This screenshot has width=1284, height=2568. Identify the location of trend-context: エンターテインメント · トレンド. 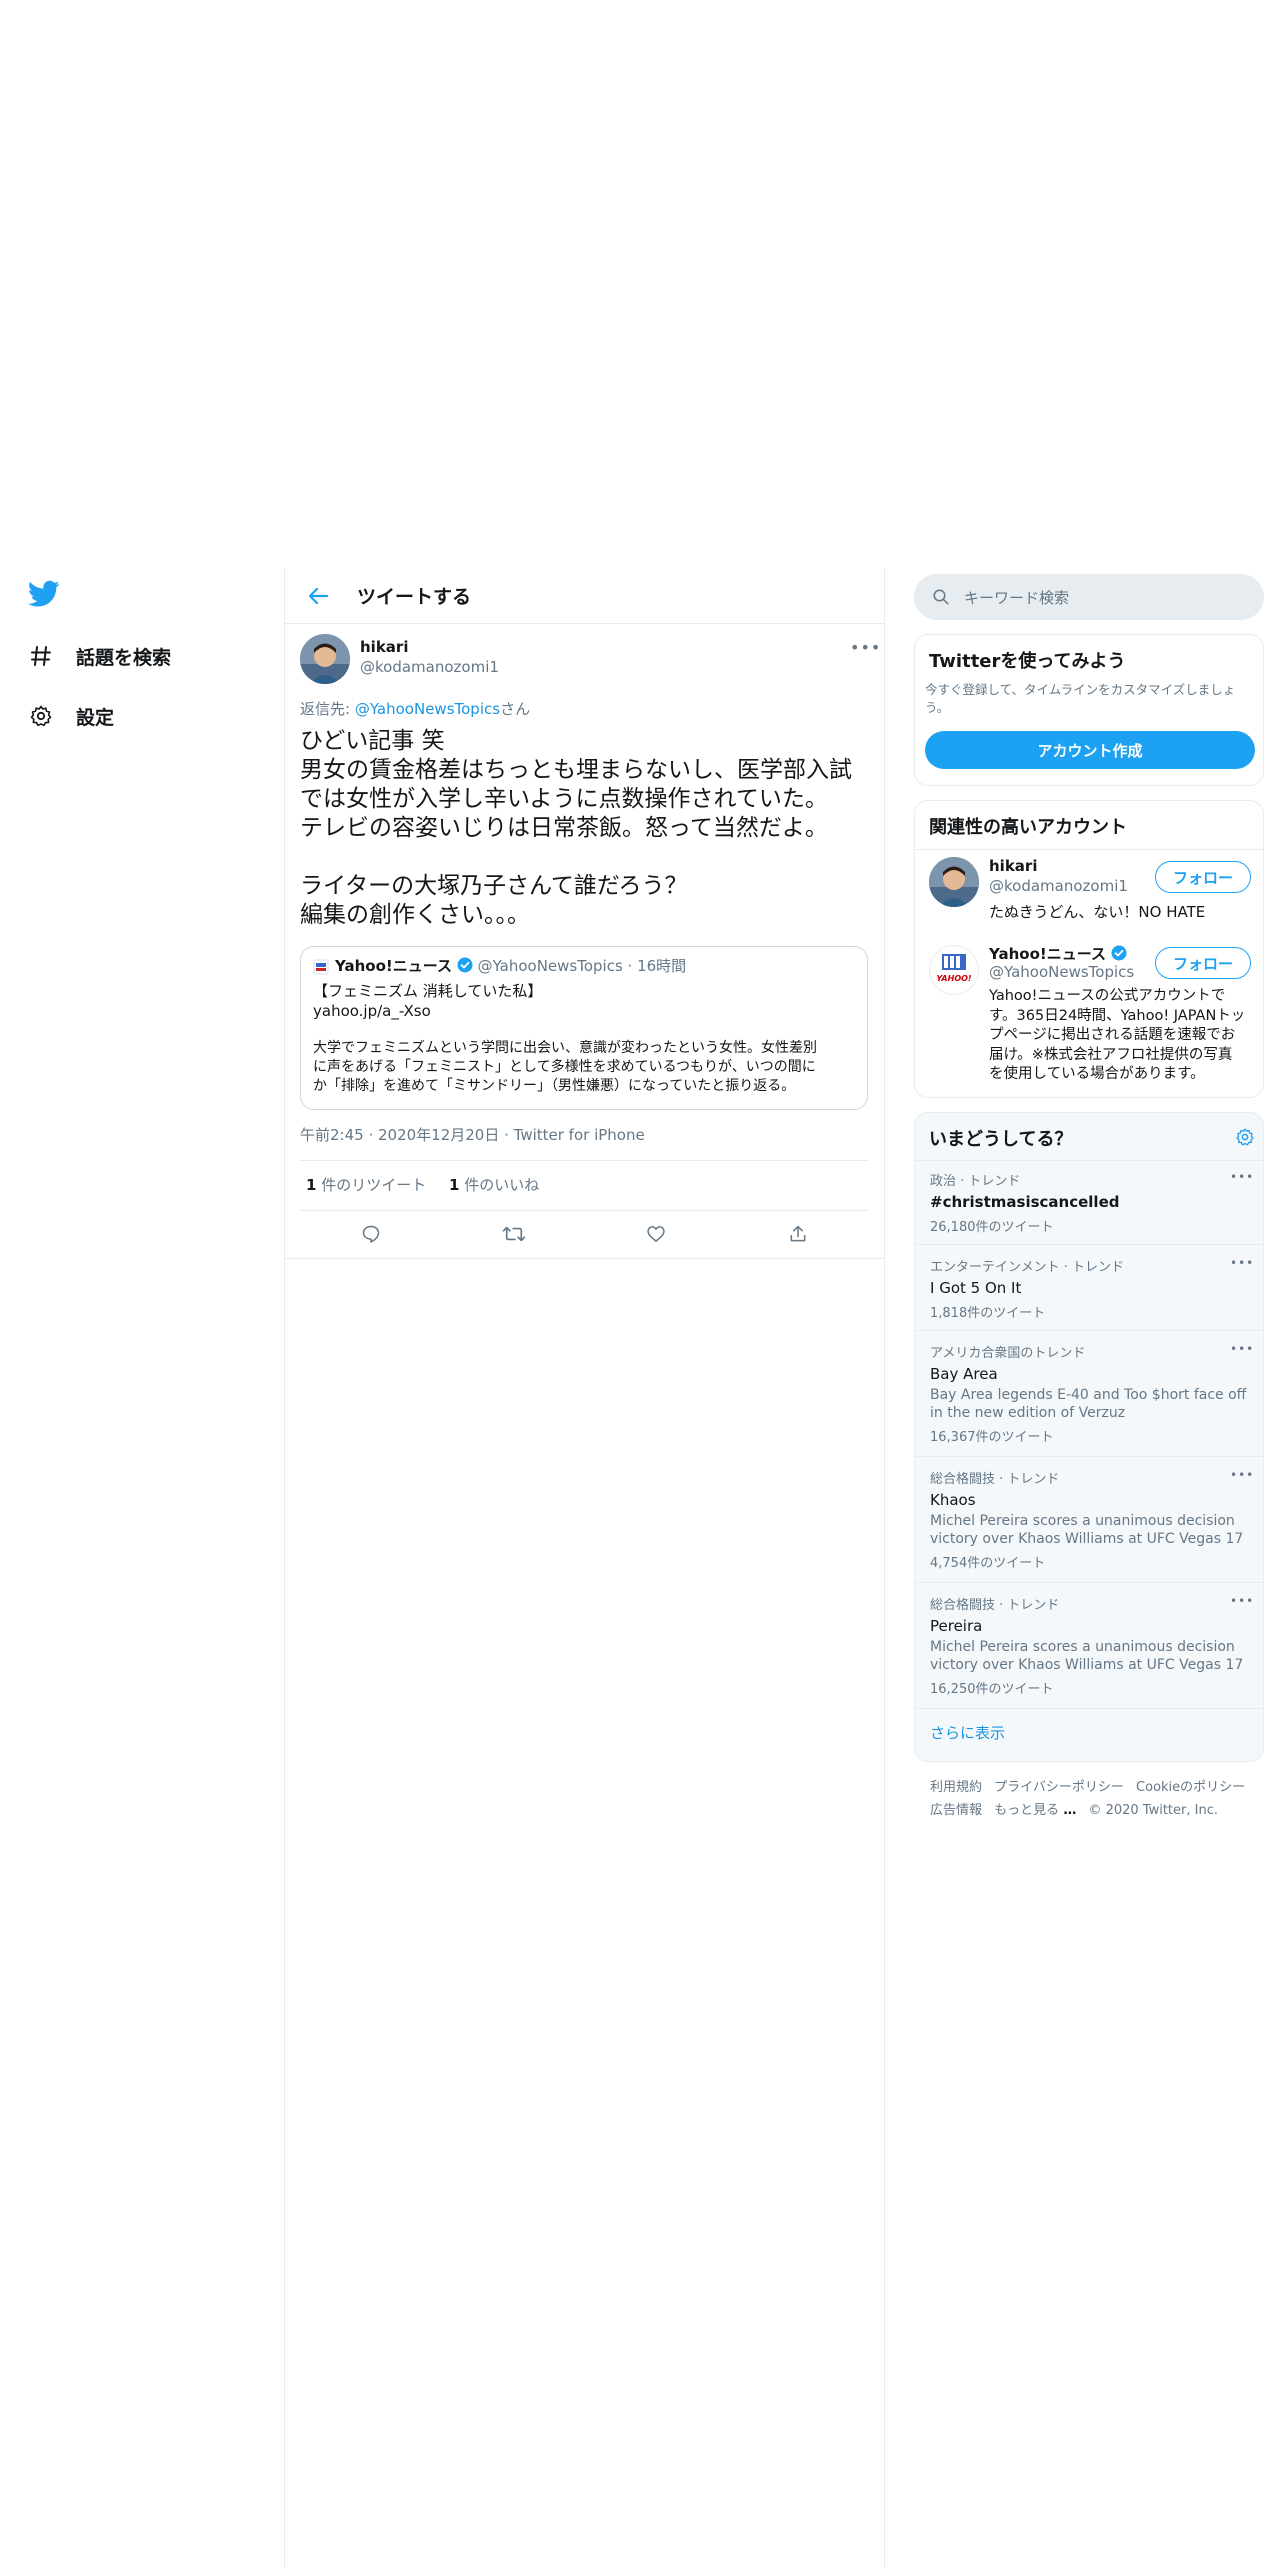
(1027, 1267).